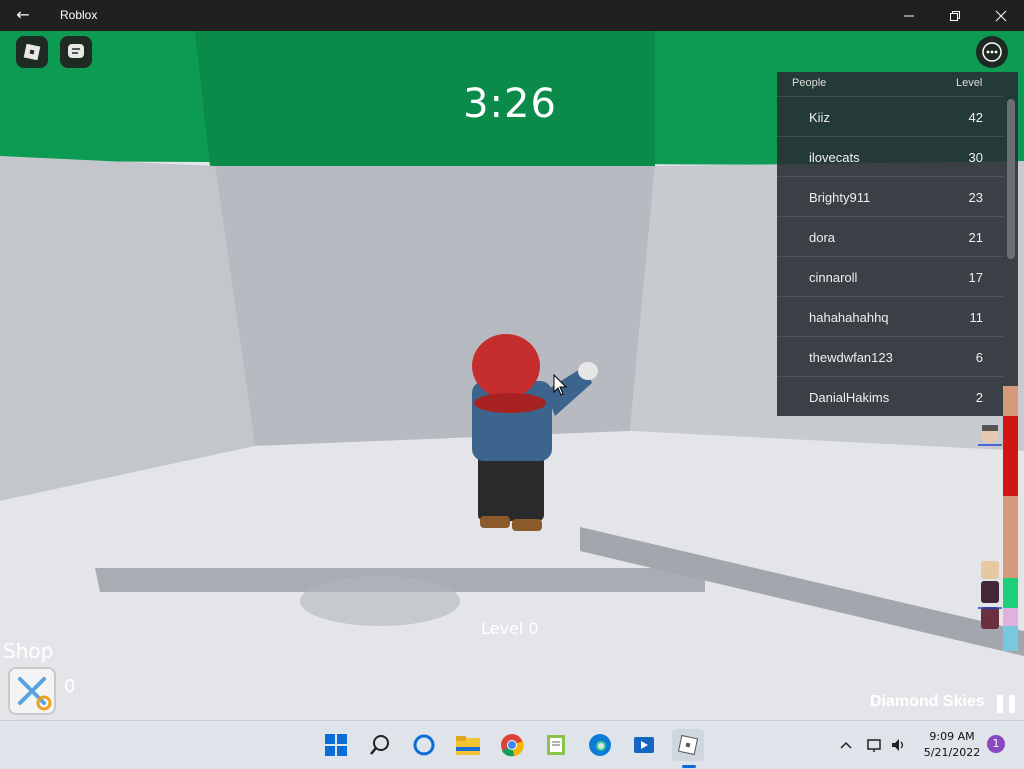 This screenshot has width=1024, height=769. I want to click on media-player-button, so click(644, 745).